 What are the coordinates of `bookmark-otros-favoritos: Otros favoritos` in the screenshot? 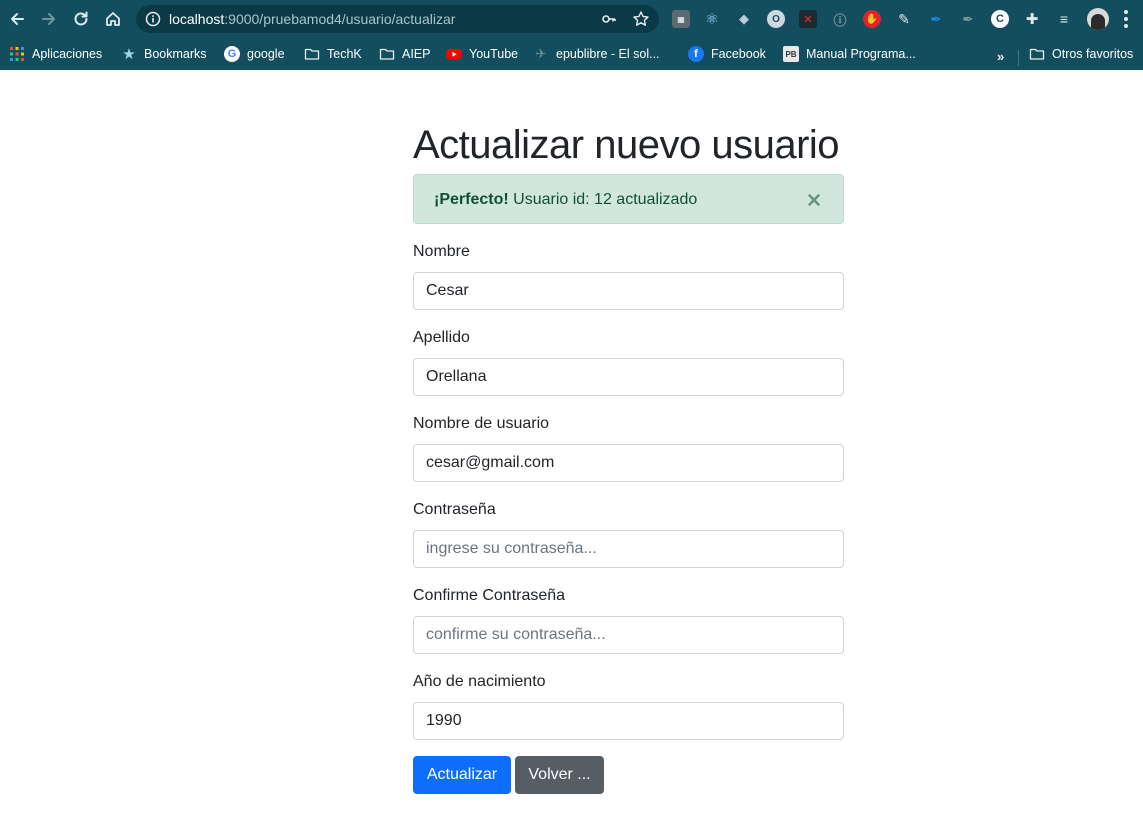 It's located at (1081, 54).